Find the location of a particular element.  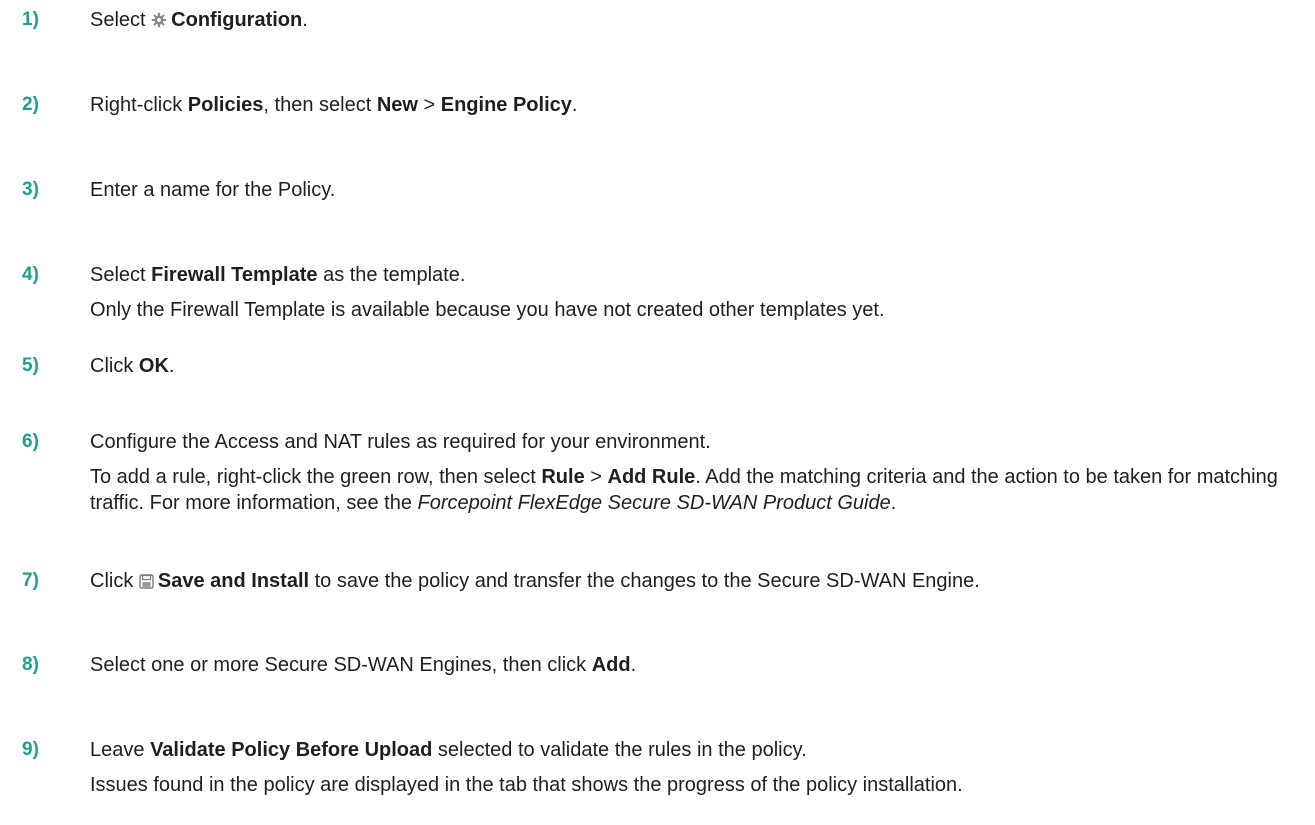

step-number: 5) is located at coordinates (30, 365).